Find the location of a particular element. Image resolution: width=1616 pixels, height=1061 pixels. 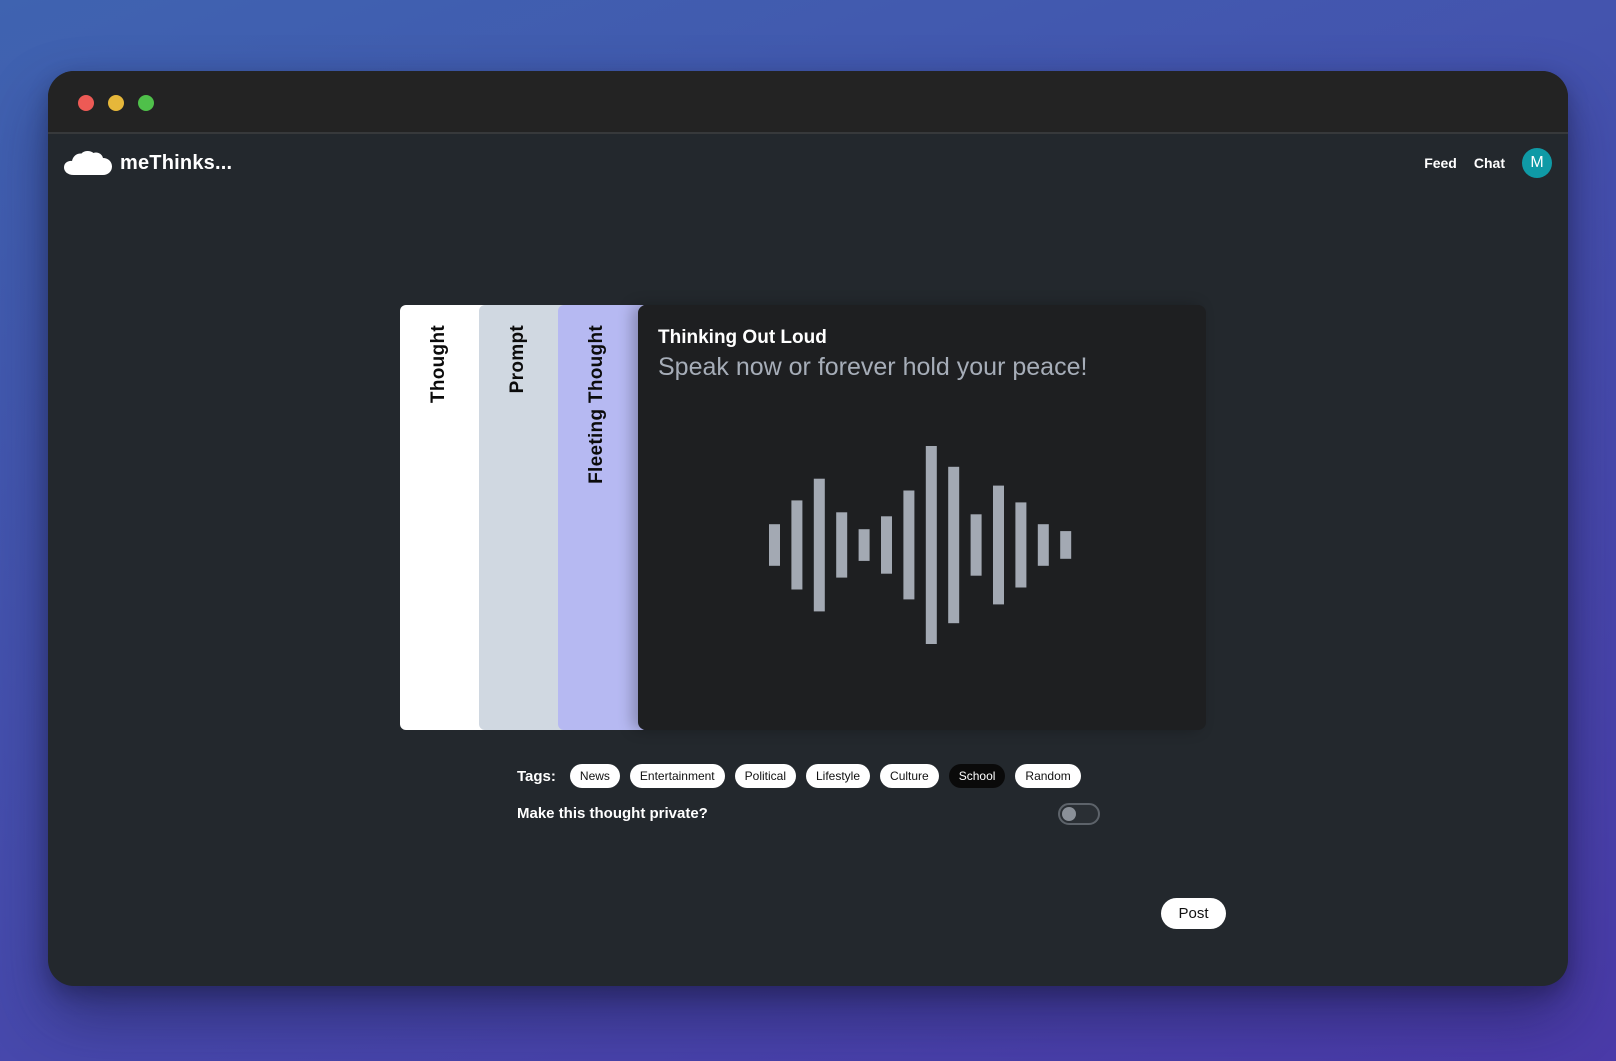

tag-culture: Culture is located at coordinates (909, 776).